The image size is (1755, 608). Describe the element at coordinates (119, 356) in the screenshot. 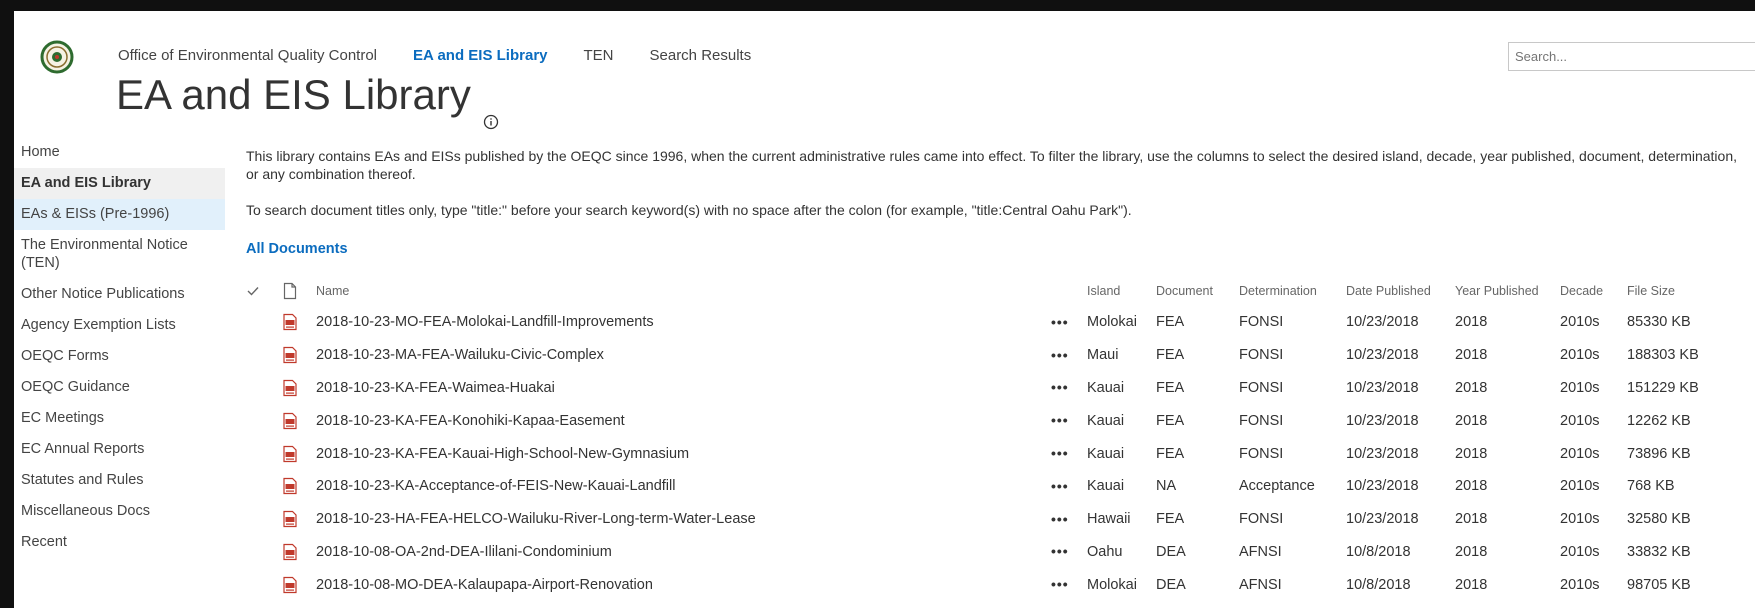

I see `sidebar-item-oeqc-forms: OEQC Forms` at that location.